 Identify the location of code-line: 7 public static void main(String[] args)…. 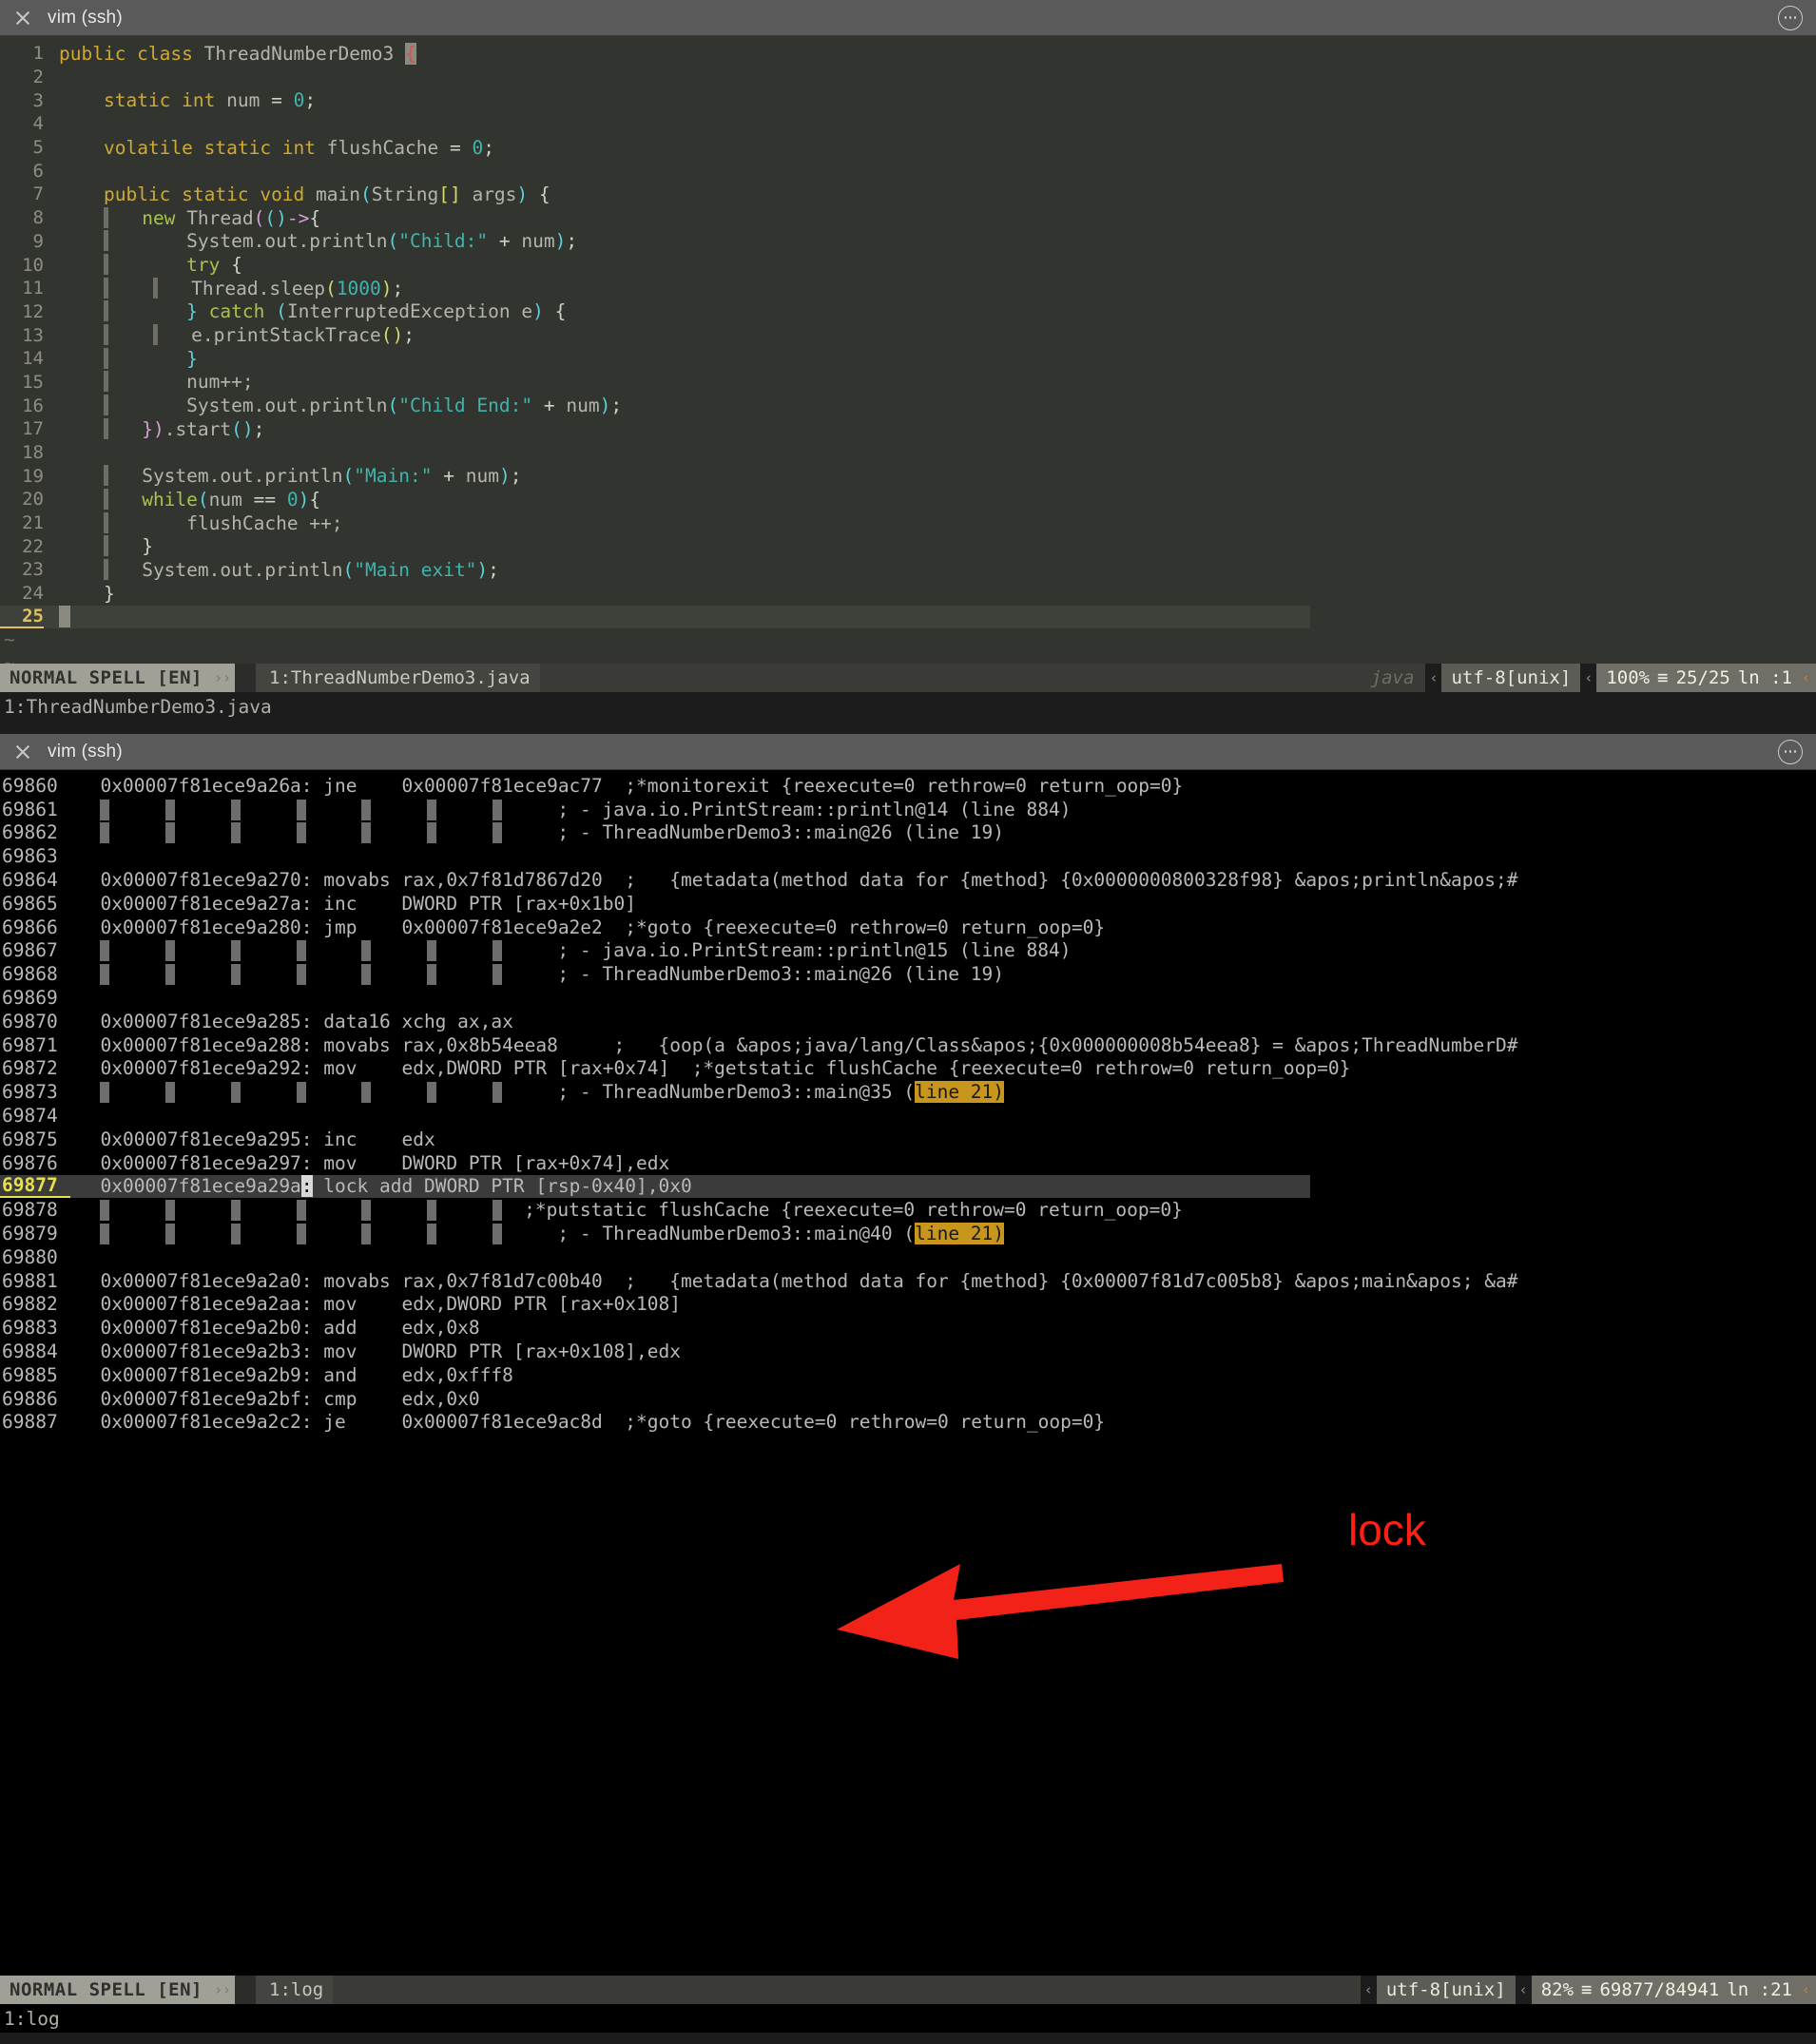
(908, 195).